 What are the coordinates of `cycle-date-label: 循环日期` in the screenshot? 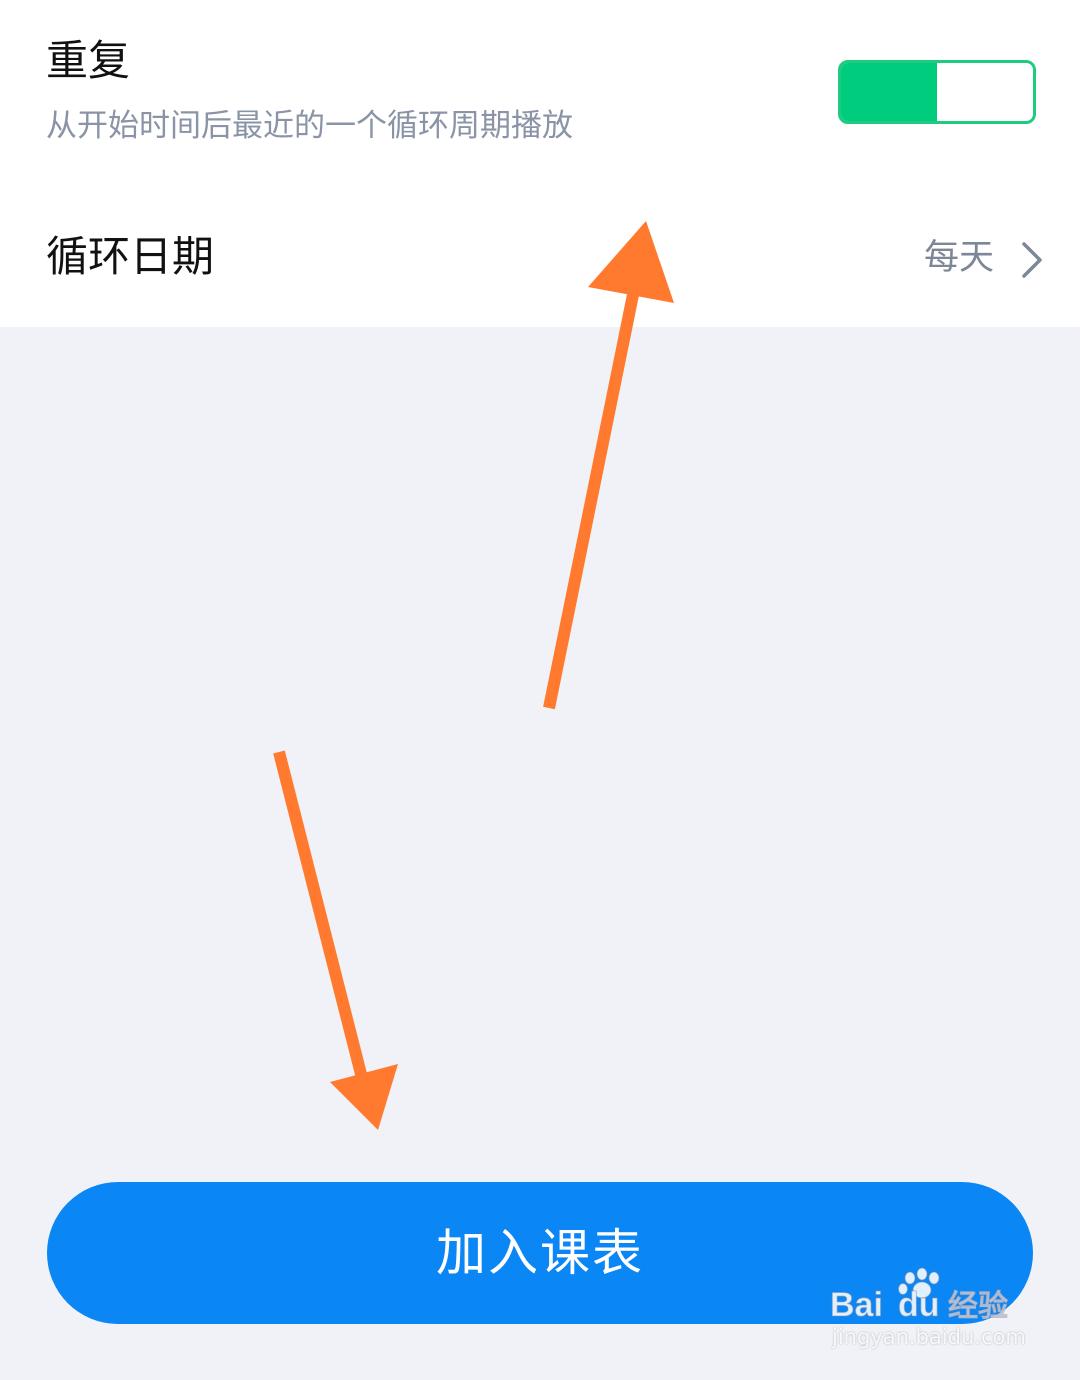 It's located at (130, 256).